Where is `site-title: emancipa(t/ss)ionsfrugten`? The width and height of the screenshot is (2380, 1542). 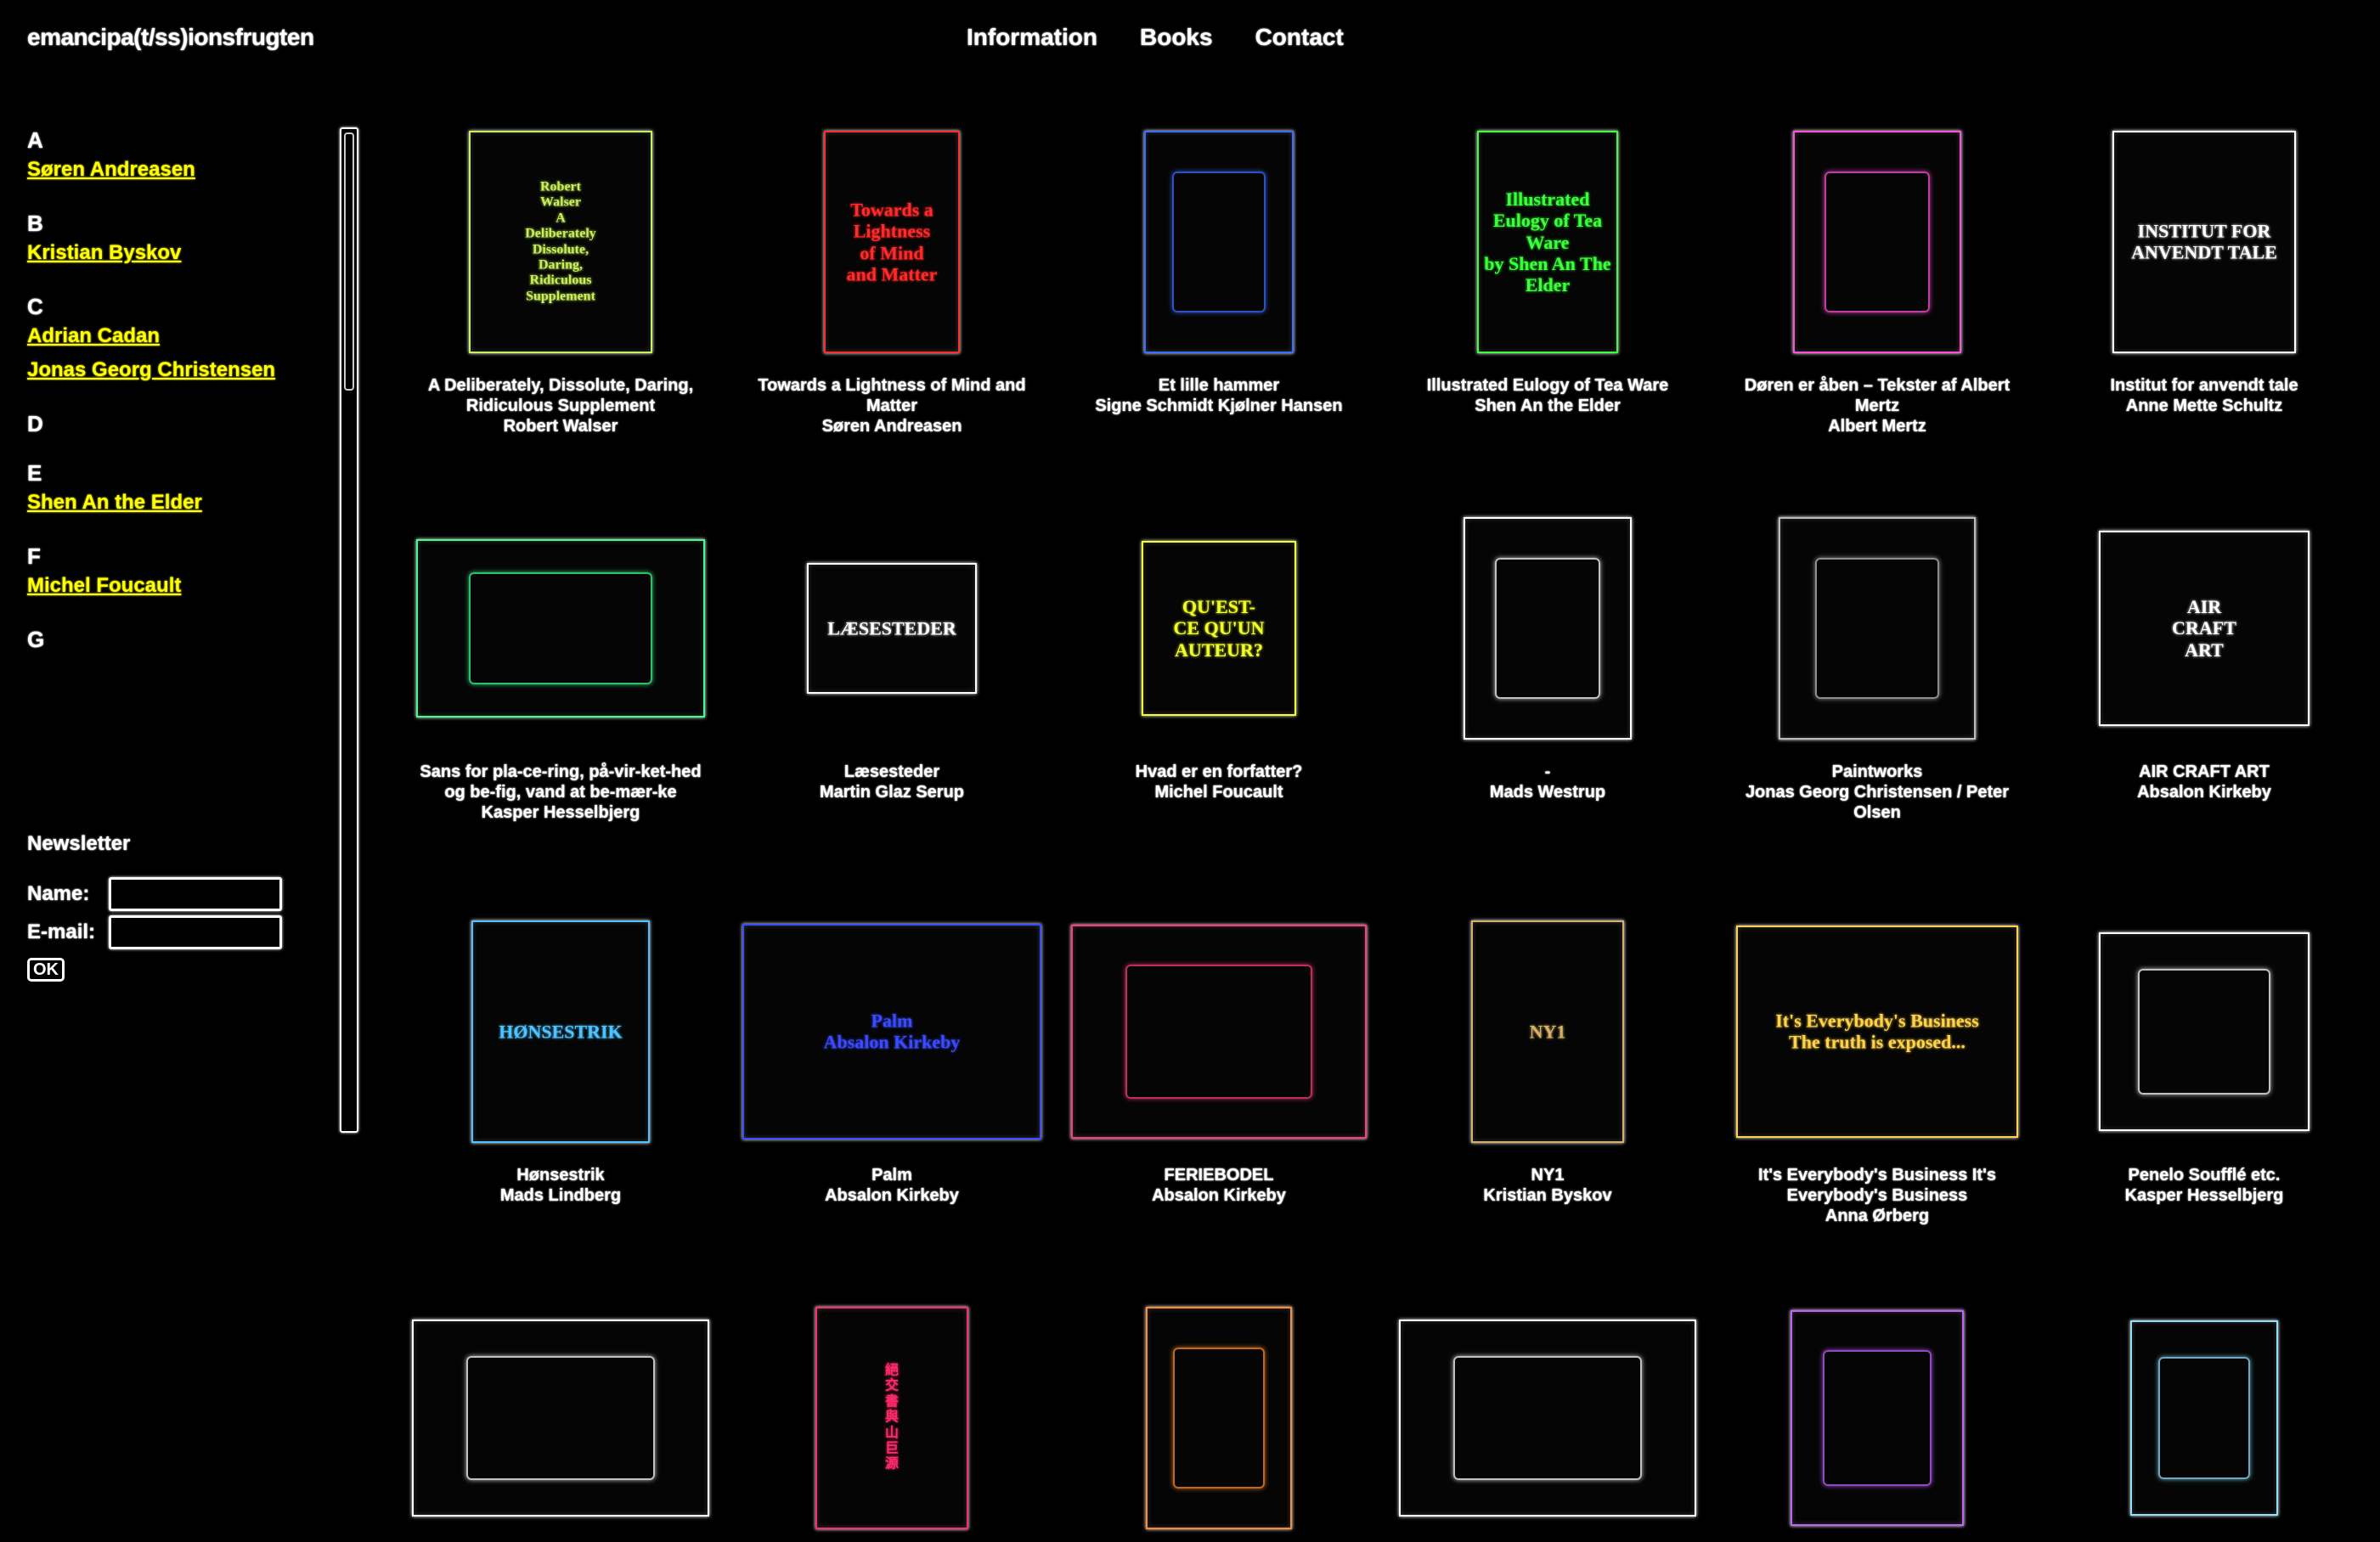
site-title: emancipa(t/ss)ionsfrugten is located at coordinates (170, 37).